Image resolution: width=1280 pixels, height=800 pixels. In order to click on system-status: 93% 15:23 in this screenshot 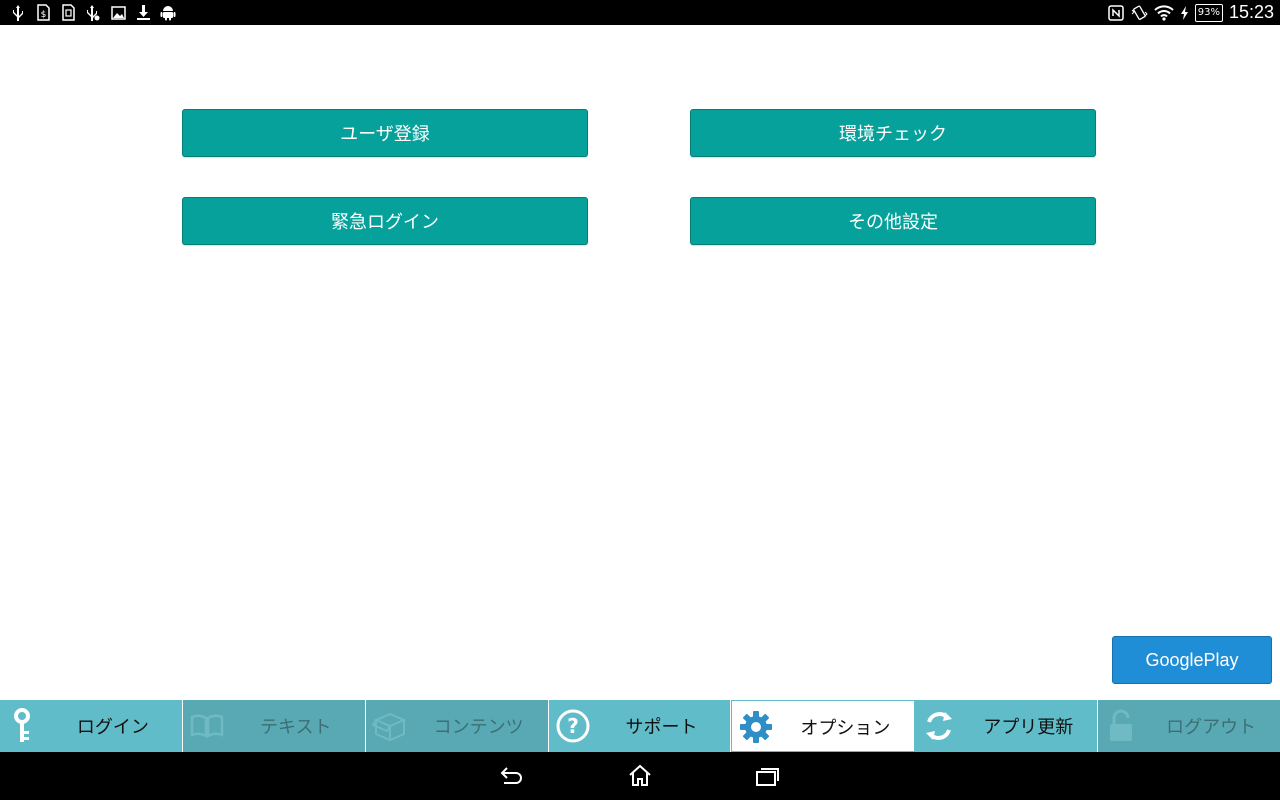, I will do `click(1190, 12)`.